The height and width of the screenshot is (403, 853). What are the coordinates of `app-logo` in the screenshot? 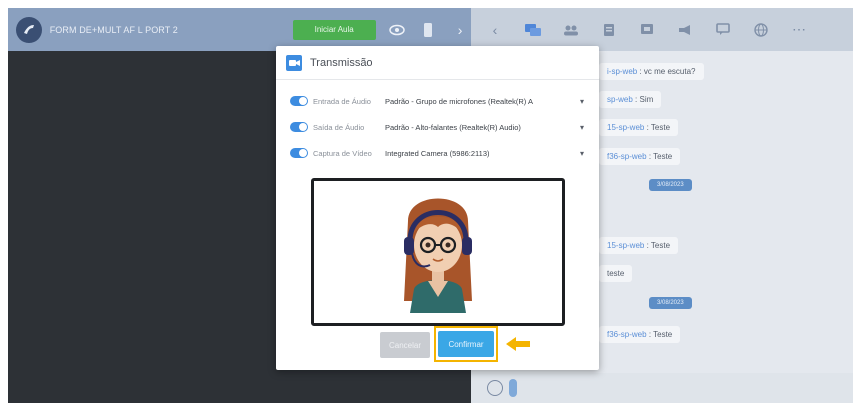 It's located at (29, 29).